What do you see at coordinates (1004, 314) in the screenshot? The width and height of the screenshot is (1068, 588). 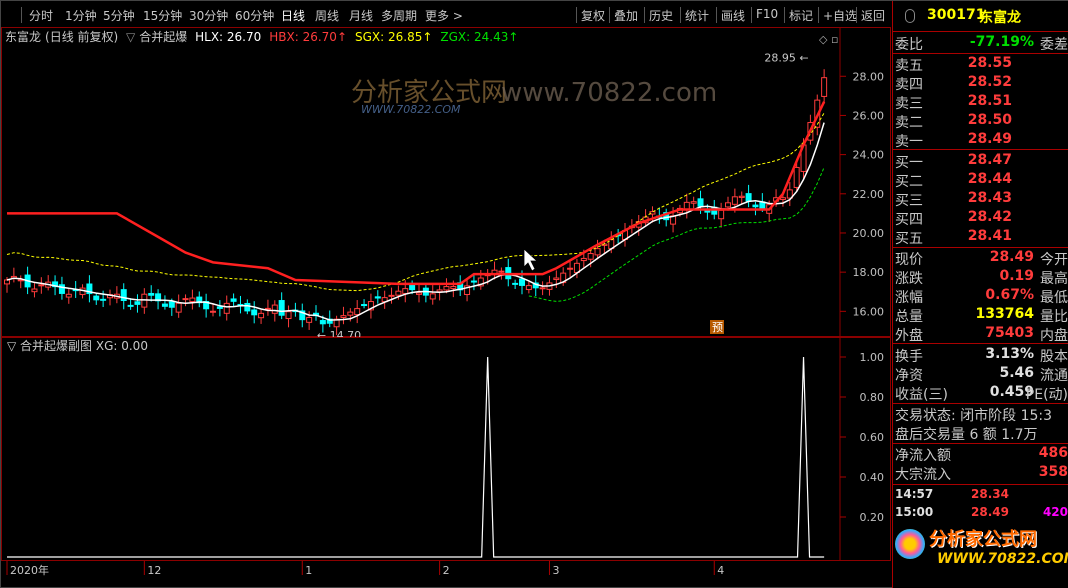 I see `quote-row-3-value: 133764` at bounding box center [1004, 314].